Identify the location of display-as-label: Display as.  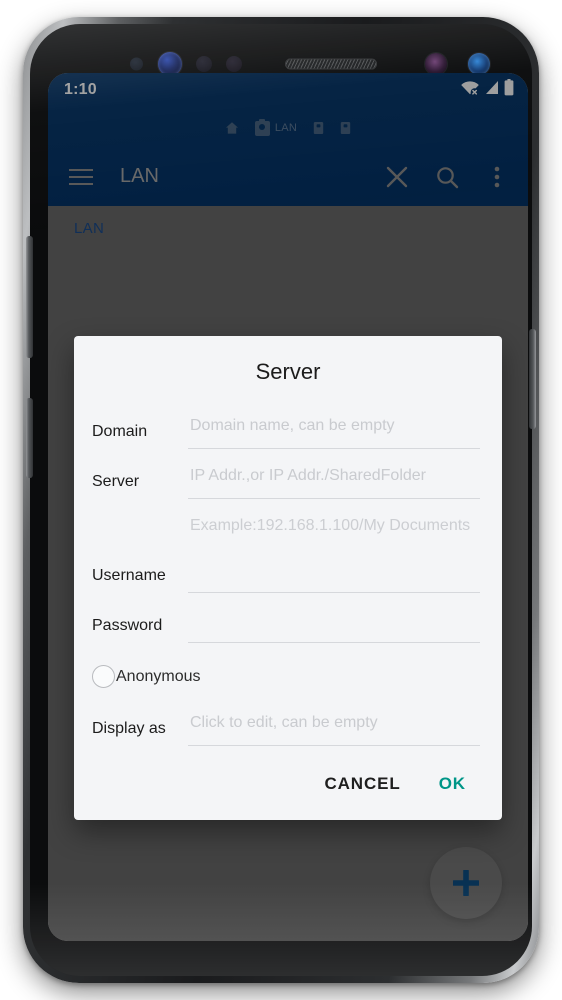
(129, 728).